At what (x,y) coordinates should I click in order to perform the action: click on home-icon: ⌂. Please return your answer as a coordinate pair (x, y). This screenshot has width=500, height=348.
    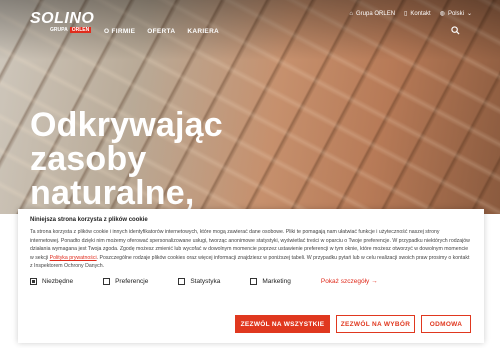
    Looking at the image, I should click on (351, 13).